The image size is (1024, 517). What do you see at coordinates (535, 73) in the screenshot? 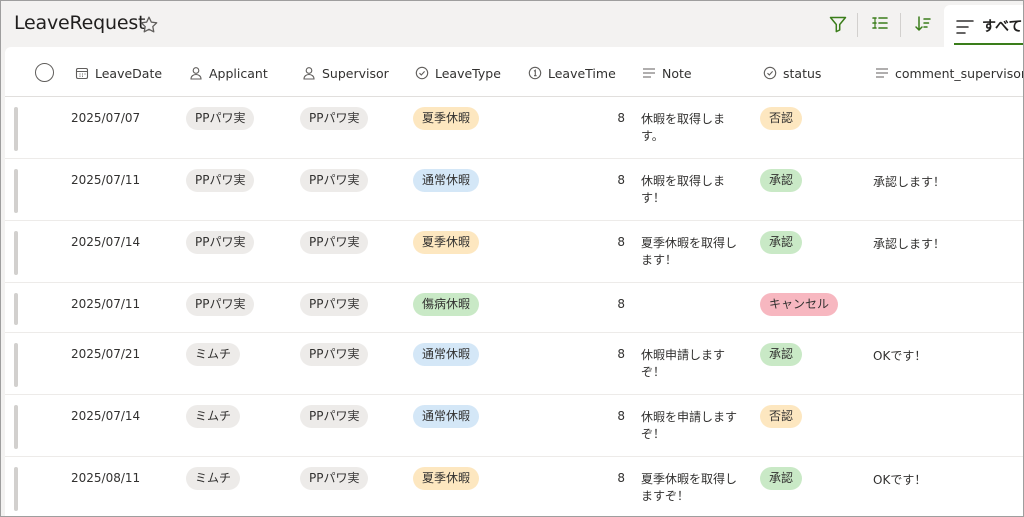
I see `number-icon` at bounding box center [535, 73].